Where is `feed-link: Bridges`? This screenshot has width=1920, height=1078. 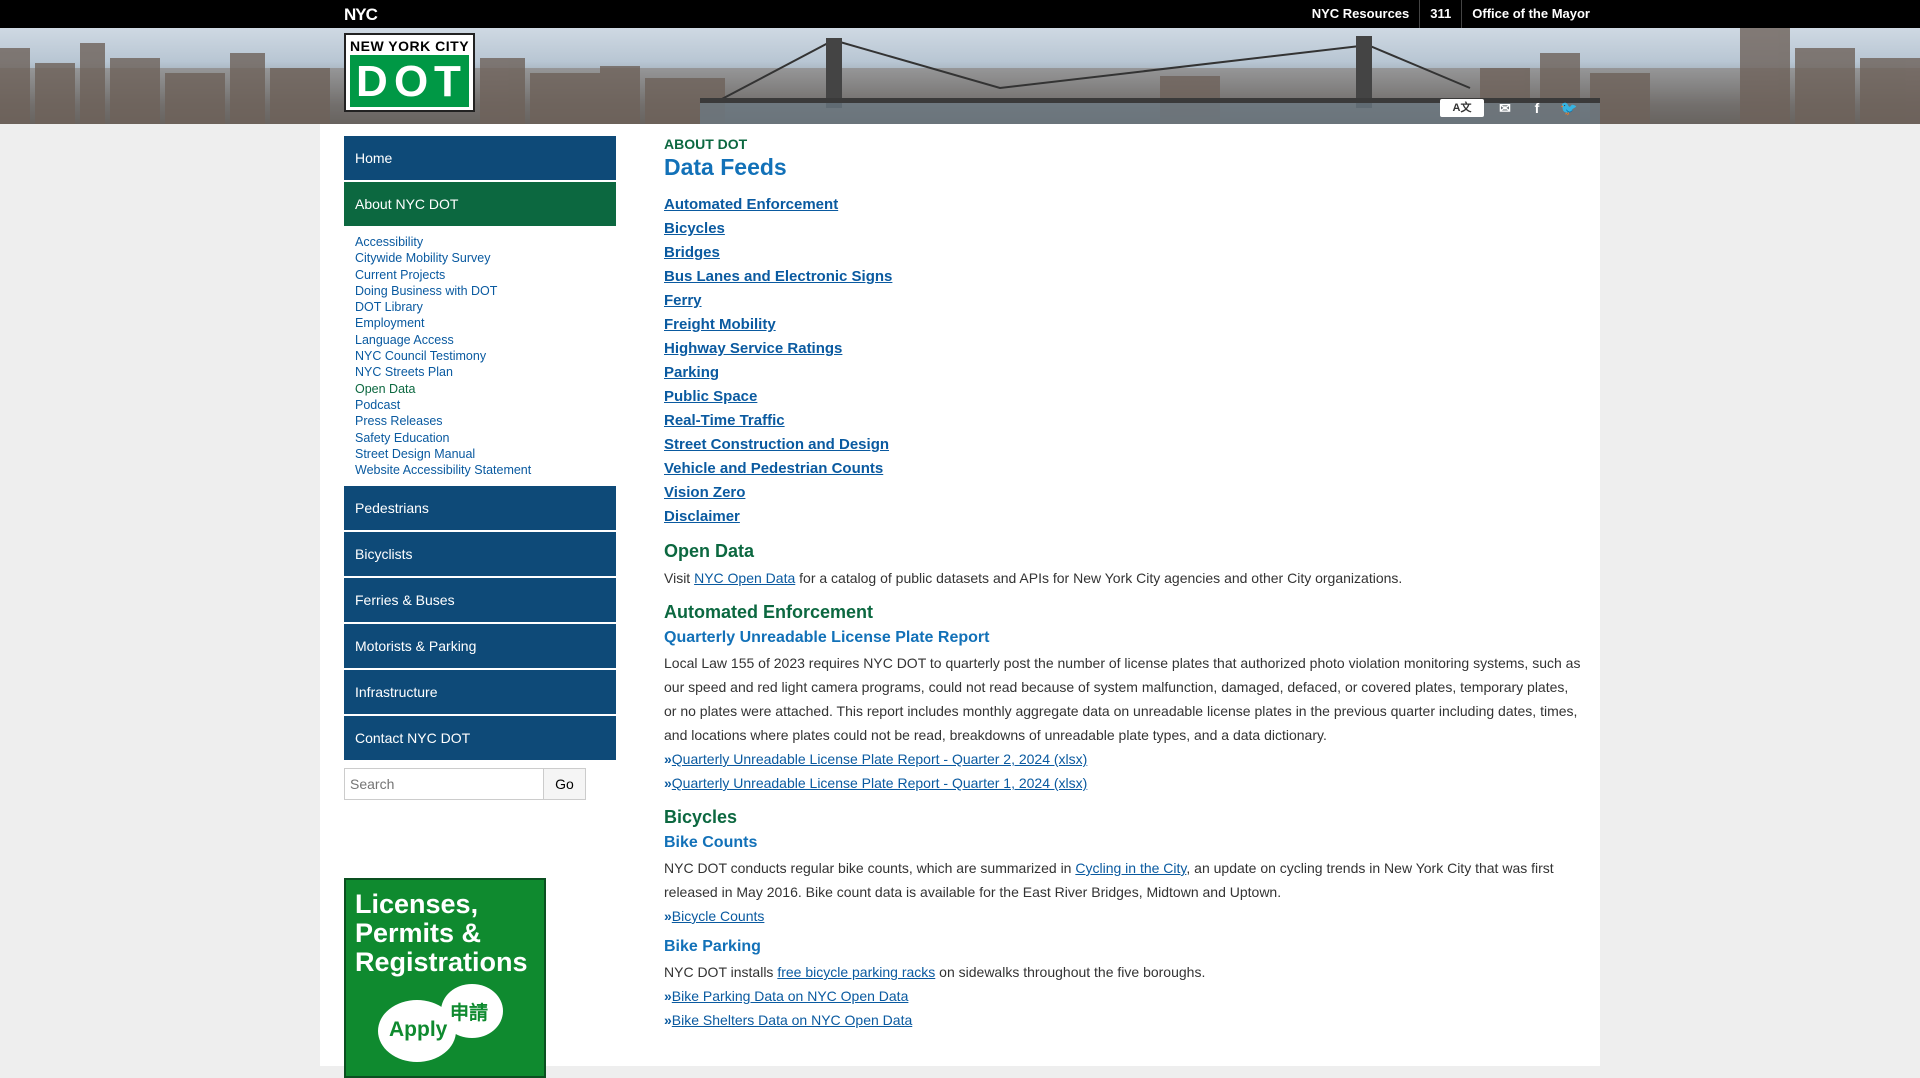 feed-link: Bridges is located at coordinates (1124, 253).